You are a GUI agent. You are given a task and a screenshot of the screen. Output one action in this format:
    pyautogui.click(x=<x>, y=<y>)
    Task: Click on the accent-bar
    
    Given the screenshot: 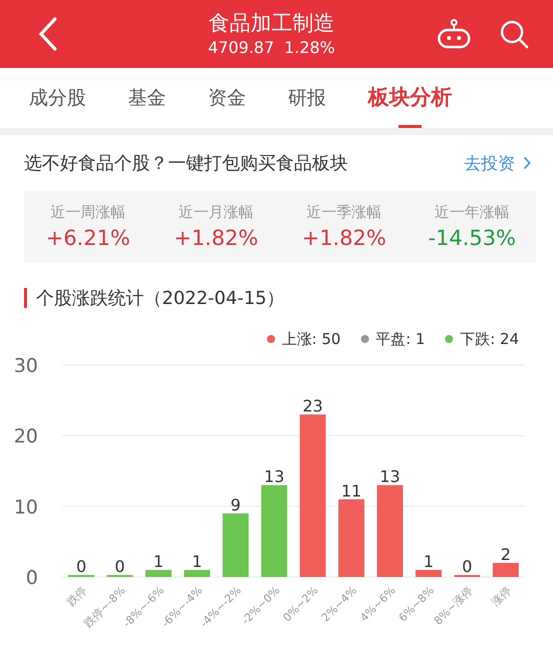 What is the action you would take?
    pyautogui.click(x=25, y=298)
    